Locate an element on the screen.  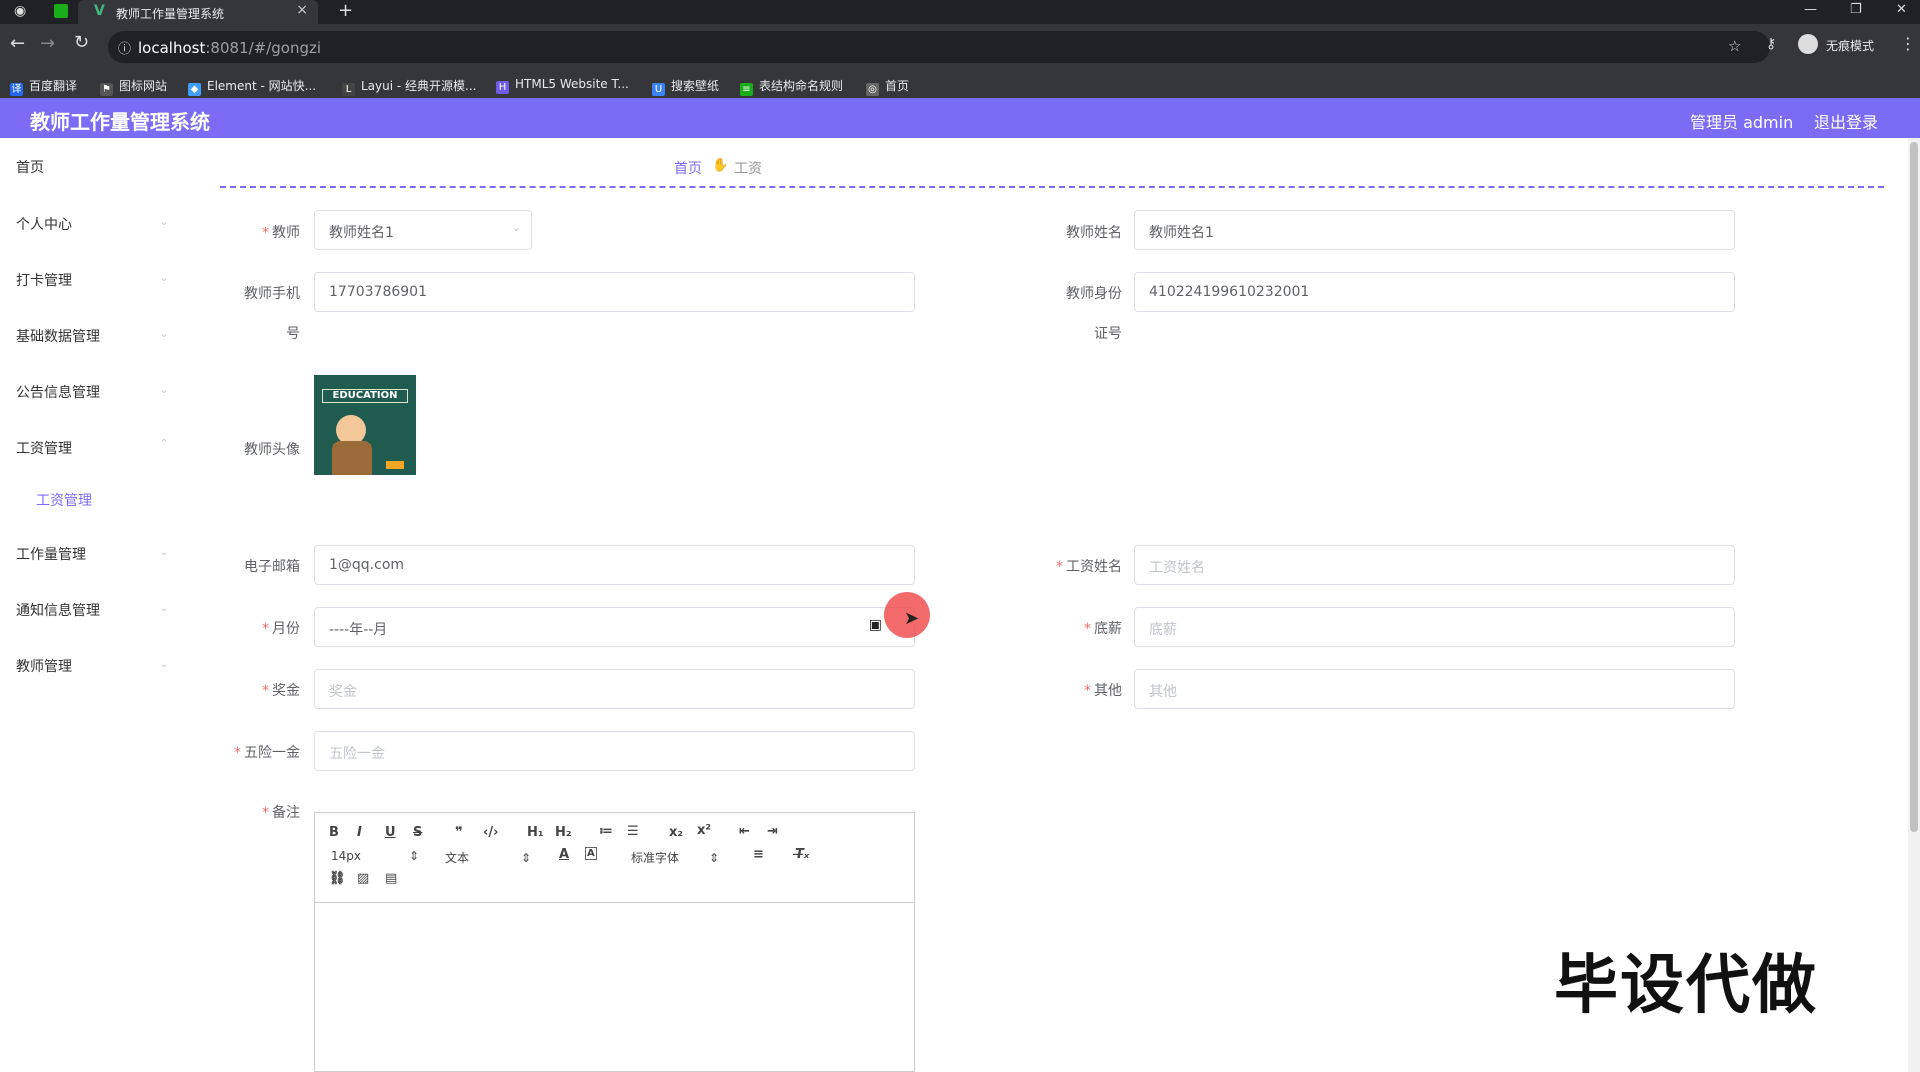
app-header: 教师工作量管理系统 管理员 admin 退出登录 is located at coordinates (960, 118).